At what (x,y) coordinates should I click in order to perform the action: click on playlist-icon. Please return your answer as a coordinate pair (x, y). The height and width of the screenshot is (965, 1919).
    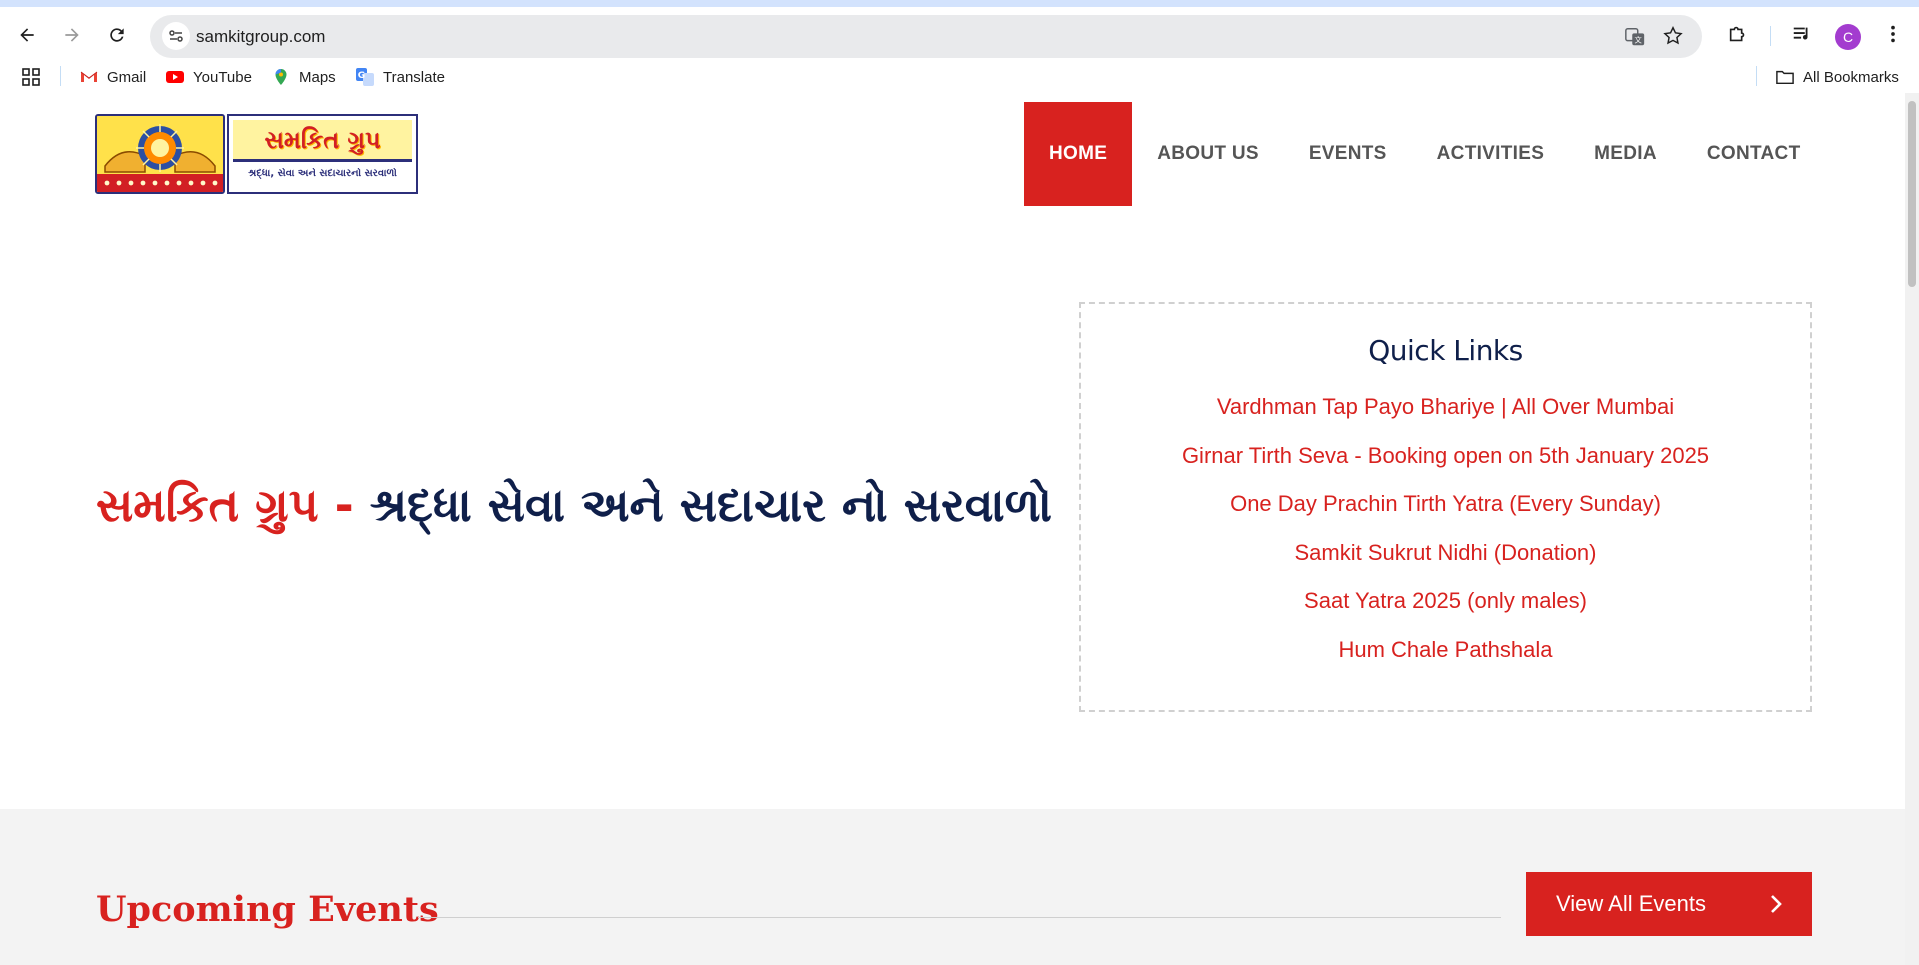
    Looking at the image, I should click on (1800, 33).